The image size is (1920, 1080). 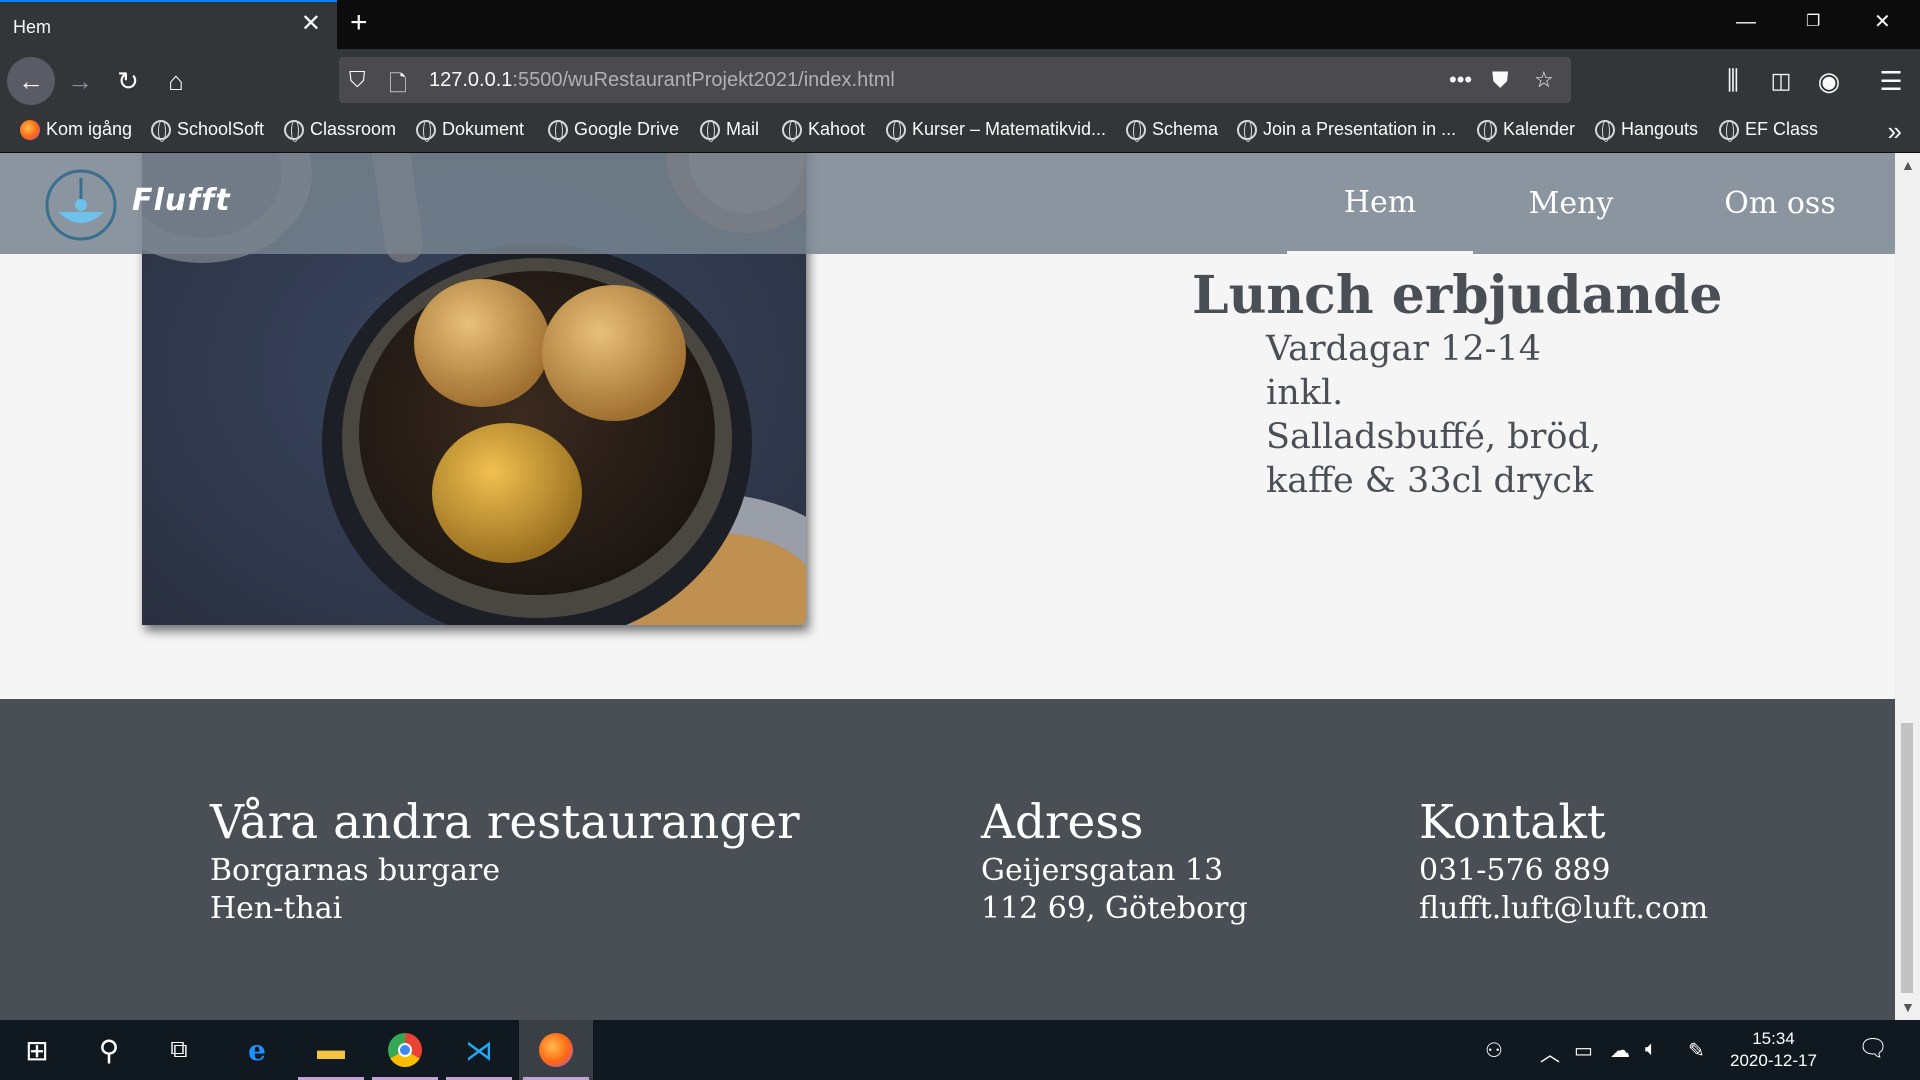 What do you see at coordinates (1512, 822) in the screenshot?
I see `footer-heading: Kontakt` at bounding box center [1512, 822].